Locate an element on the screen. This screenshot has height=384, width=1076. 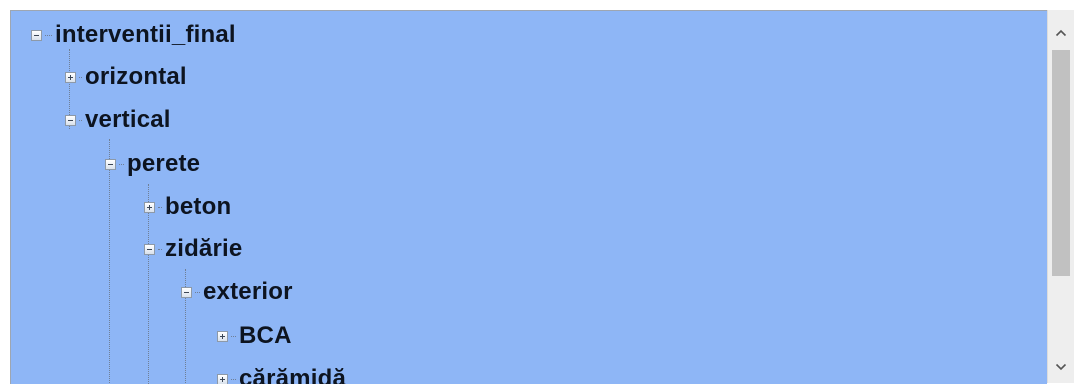
tree-node-label: interventii_final is located at coordinates (145, 35).